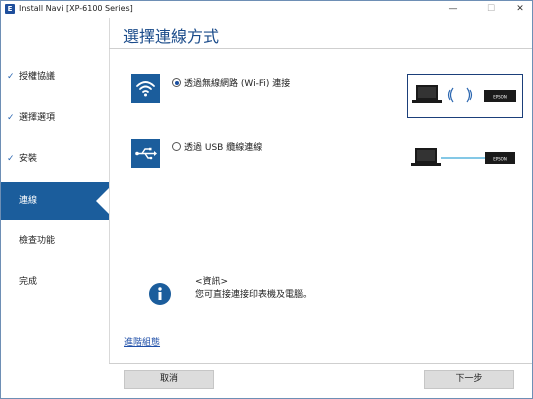 The width and height of the screenshot is (533, 399). What do you see at coordinates (176, 146) in the screenshot?
I see `usb-radio` at bounding box center [176, 146].